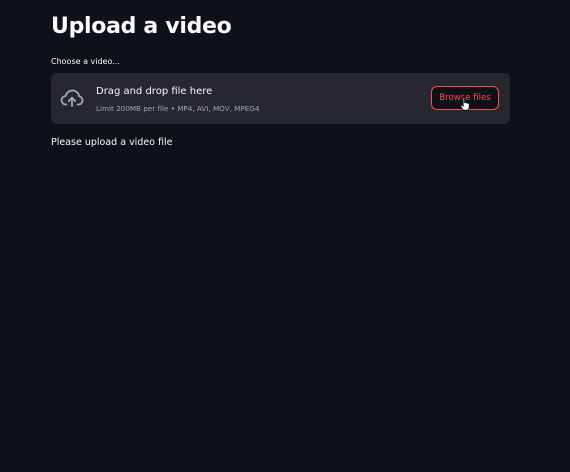 The image size is (570, 472). I want to click on page-title: Upload a video, so click(141, 26).